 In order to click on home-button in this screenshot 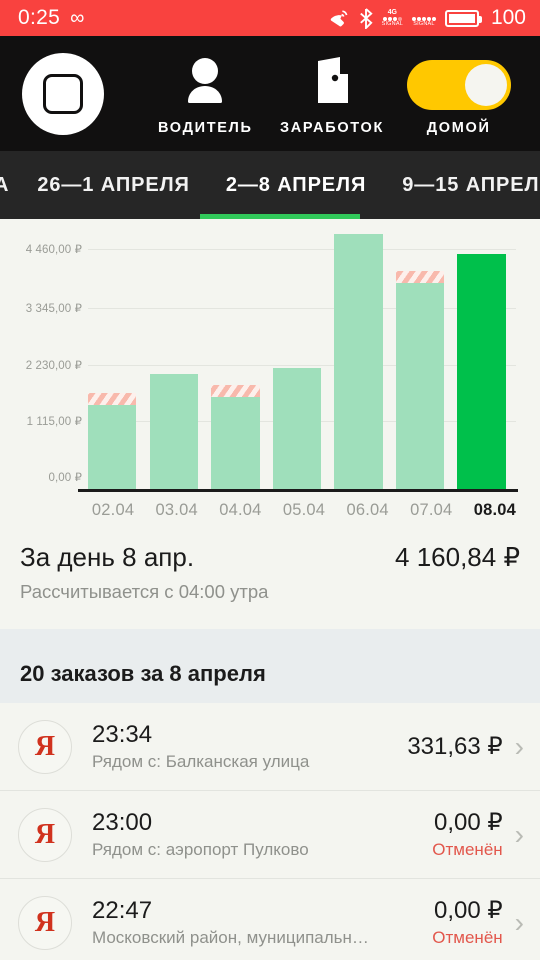, I will do `click(63, 93)`.